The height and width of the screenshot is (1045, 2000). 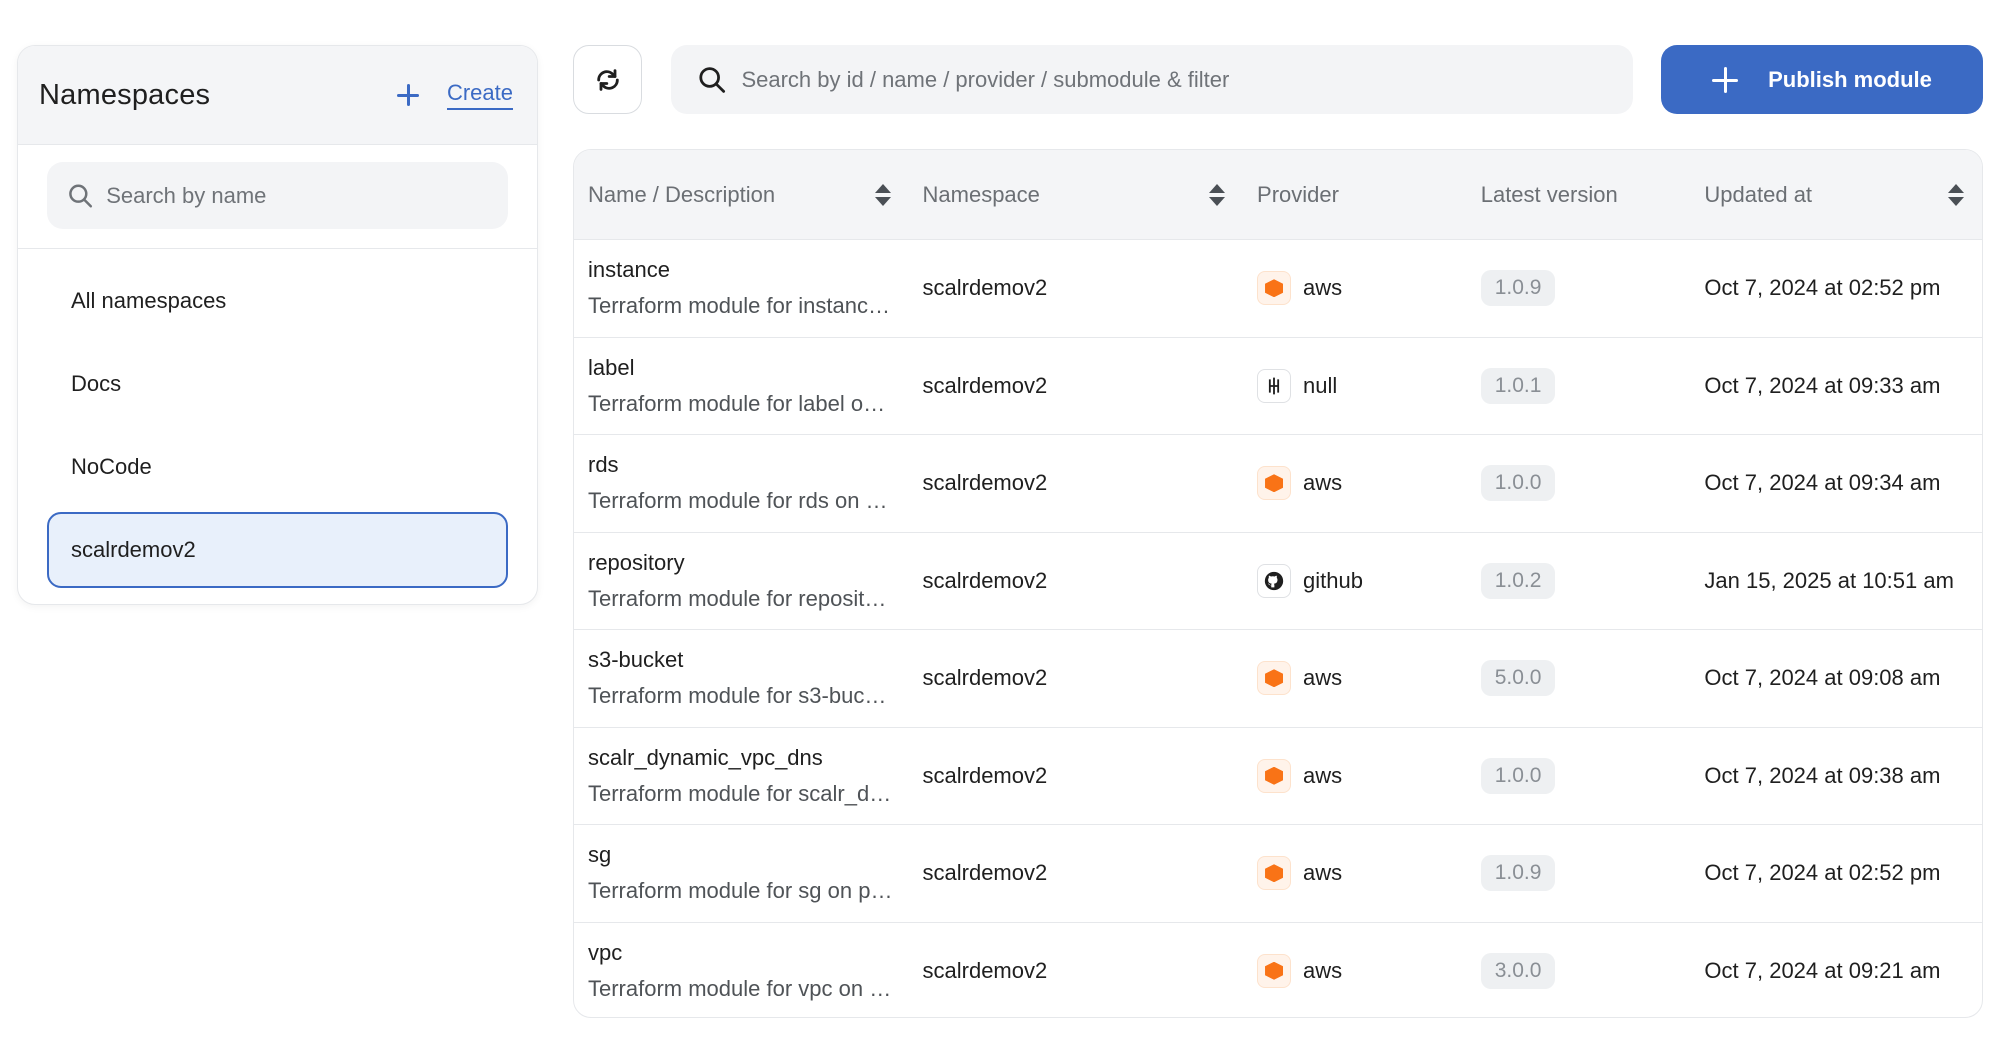 I want to click on header-namespace: Namespace, so click(x=1076, y=194).